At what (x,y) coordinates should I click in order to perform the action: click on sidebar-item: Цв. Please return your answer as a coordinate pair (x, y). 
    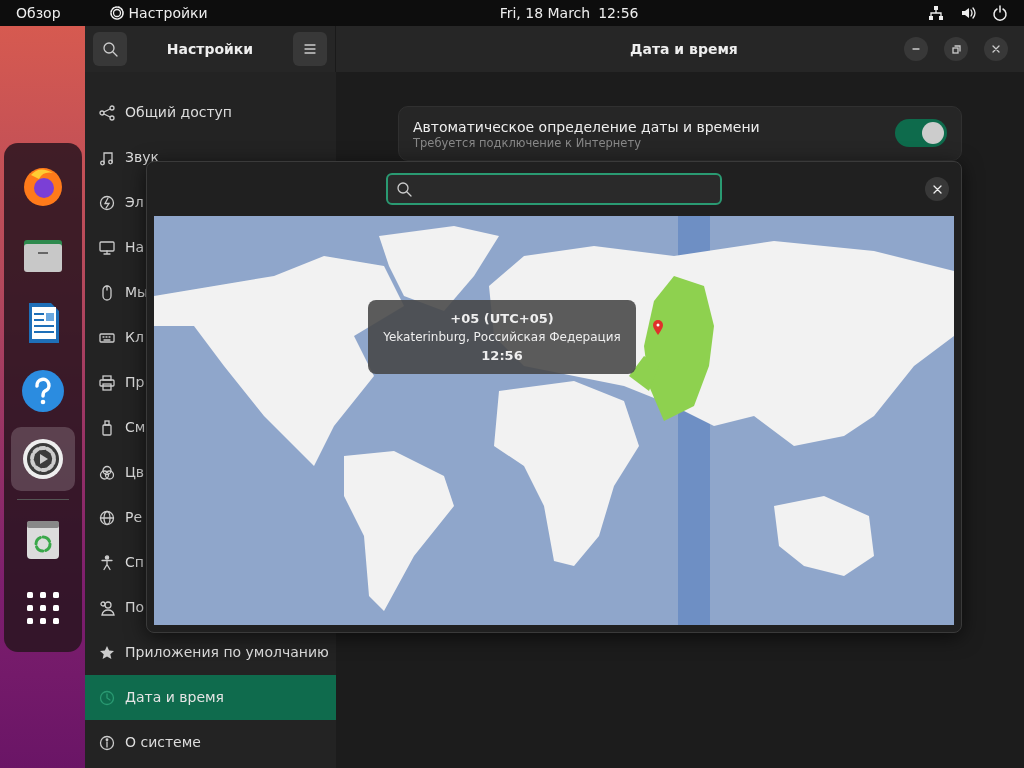
    Looking at the image, I should click on (210, 472).